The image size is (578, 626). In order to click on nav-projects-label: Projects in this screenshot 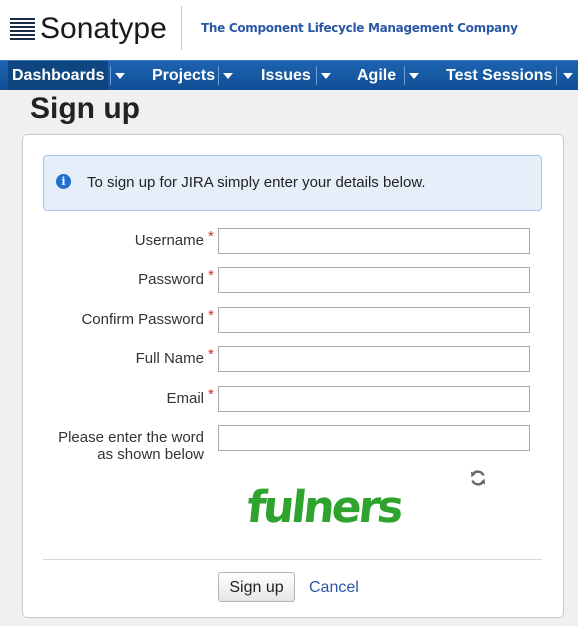, I will do `click(184, 75)`.